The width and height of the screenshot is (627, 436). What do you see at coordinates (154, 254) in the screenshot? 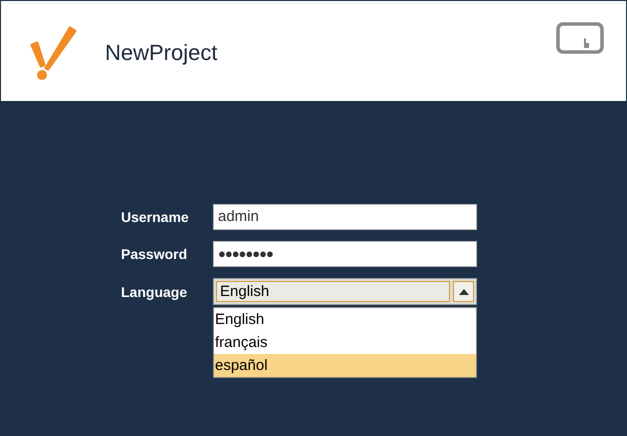
I see `password-label: Password` at bounding box center [154, 254].